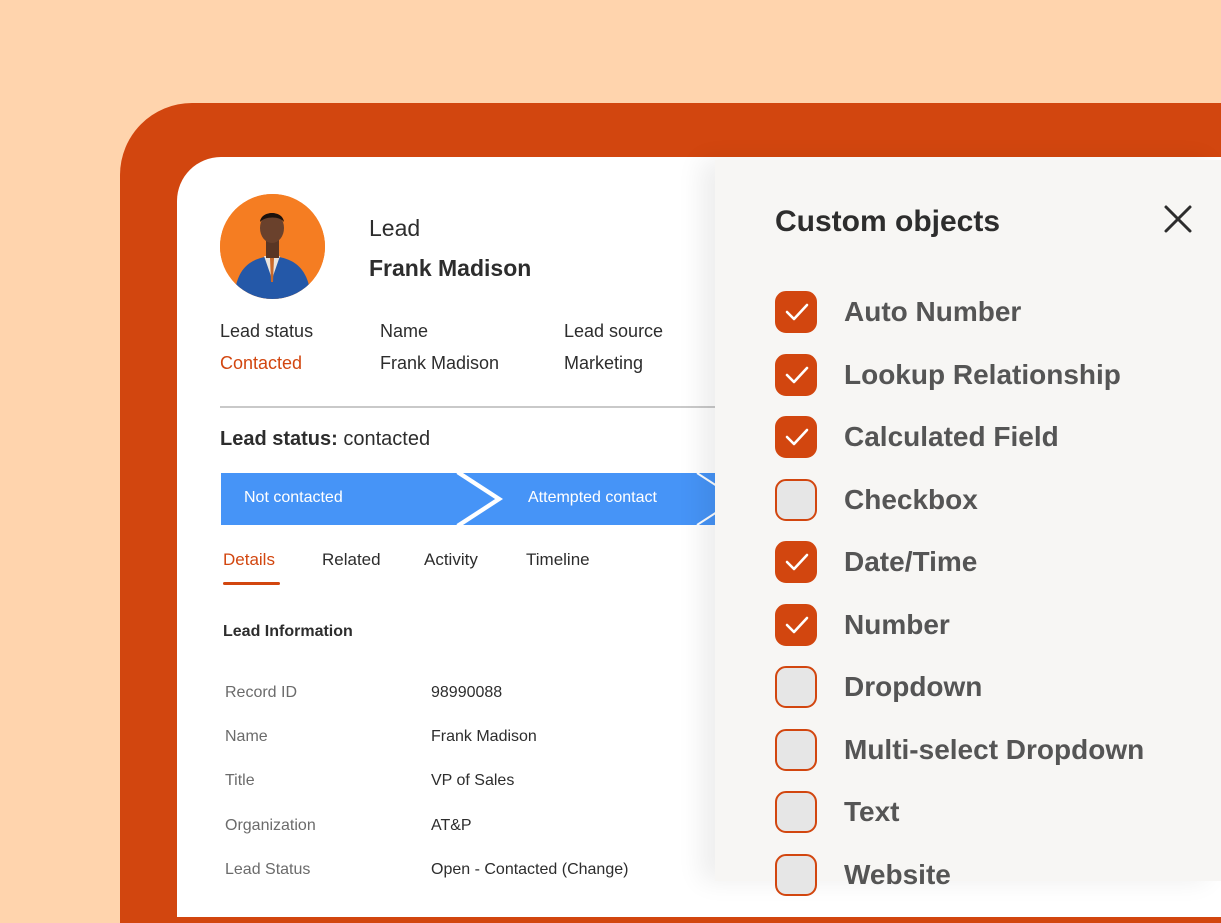 Image resolution: width=1221 pixels, height=923 pixels. I want to click on option-label-website: Website, so click(897, 874).